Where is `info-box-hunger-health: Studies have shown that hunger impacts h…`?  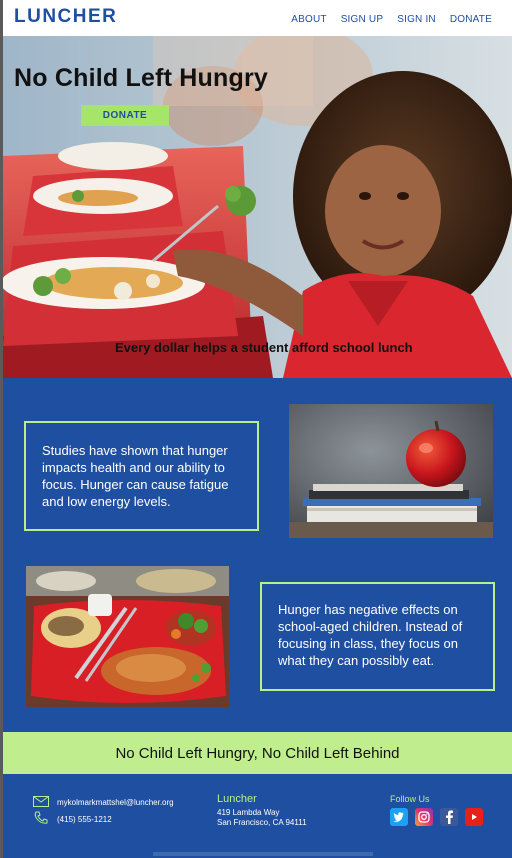
info-box-hunger-health: Studies have shown that hunger impacts h… is located at coordinates (141, 476).